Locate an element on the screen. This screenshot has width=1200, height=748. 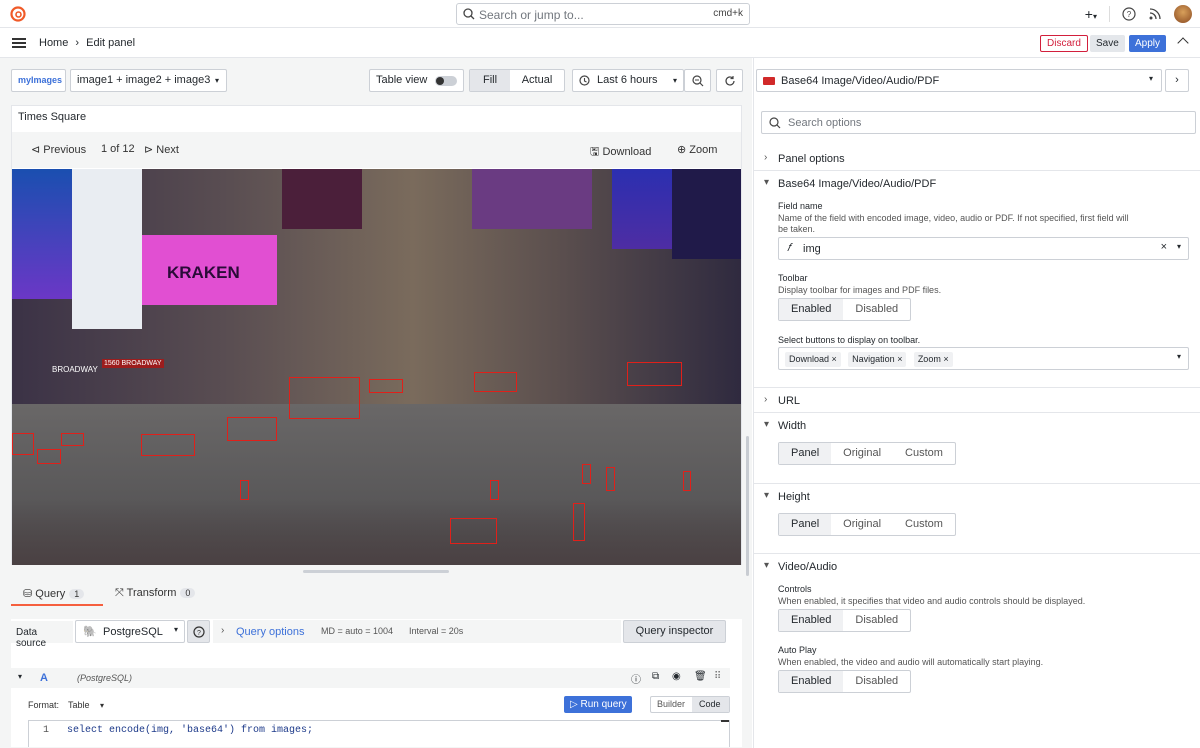
drag-handle-icon: ⠿ is located at coordinates (717, 676).